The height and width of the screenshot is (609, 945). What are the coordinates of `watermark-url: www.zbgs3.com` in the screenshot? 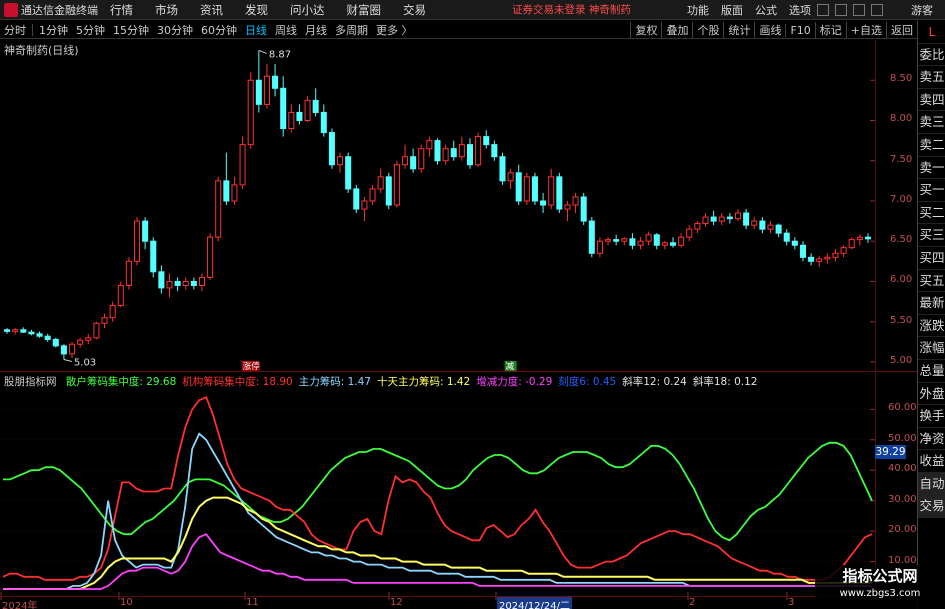 It's located at (880, 593).